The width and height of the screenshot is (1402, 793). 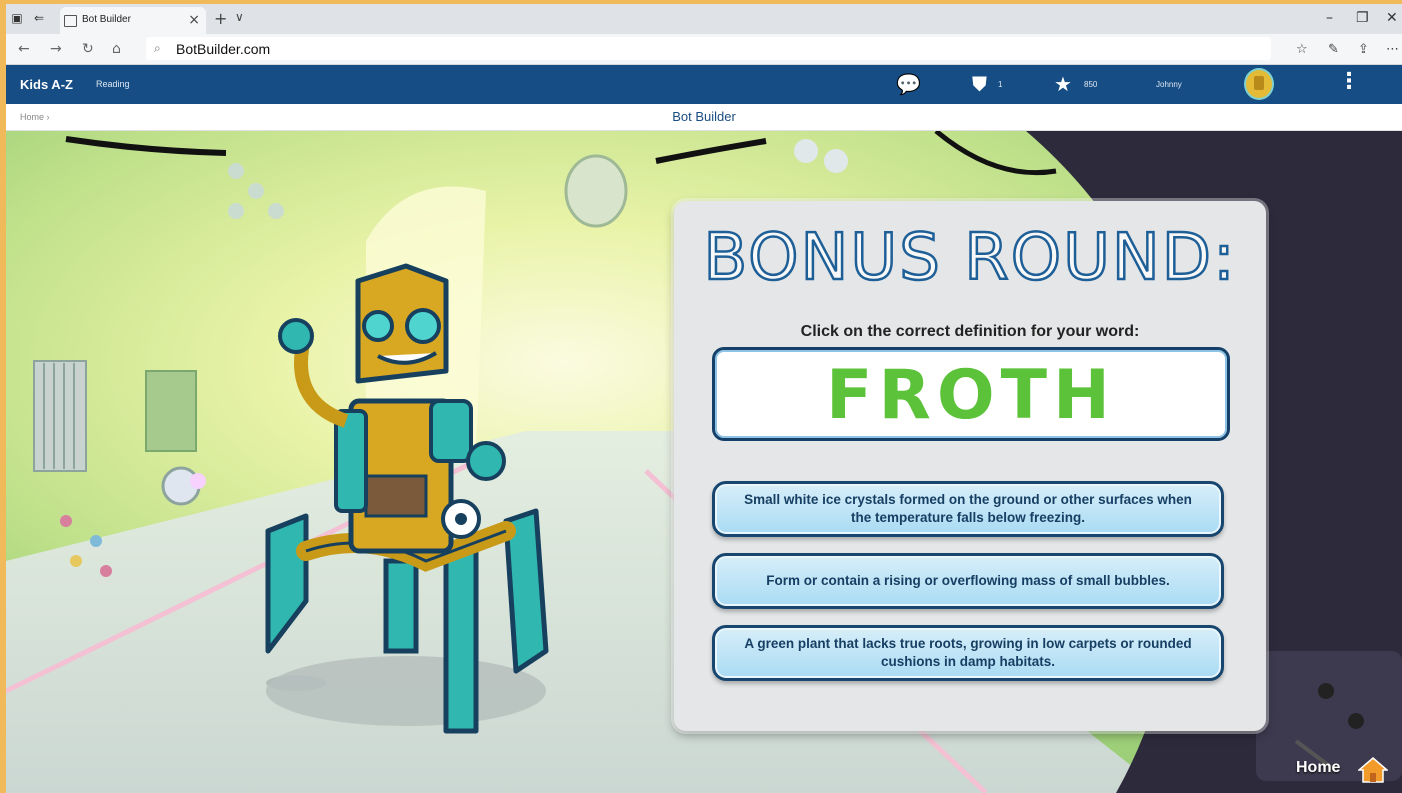 What do you see at coordinates (46, 84) in the screenshot?
I see `site-logo: Kids A-Z` at bounding box center [46, 84].